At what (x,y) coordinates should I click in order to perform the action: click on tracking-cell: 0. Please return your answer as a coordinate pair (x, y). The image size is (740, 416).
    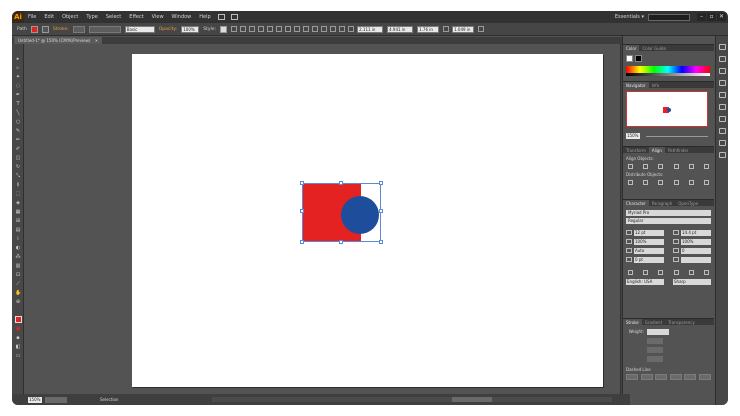
    Looking at the image, I should click on (692, 250).